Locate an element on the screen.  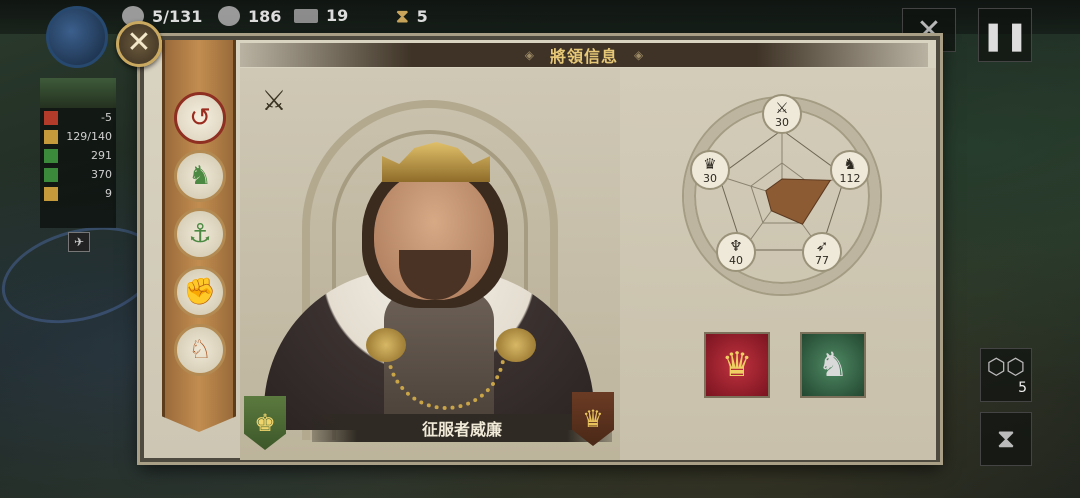
knight-helmet-icon: ♘ is located at coordinates (200, 350).